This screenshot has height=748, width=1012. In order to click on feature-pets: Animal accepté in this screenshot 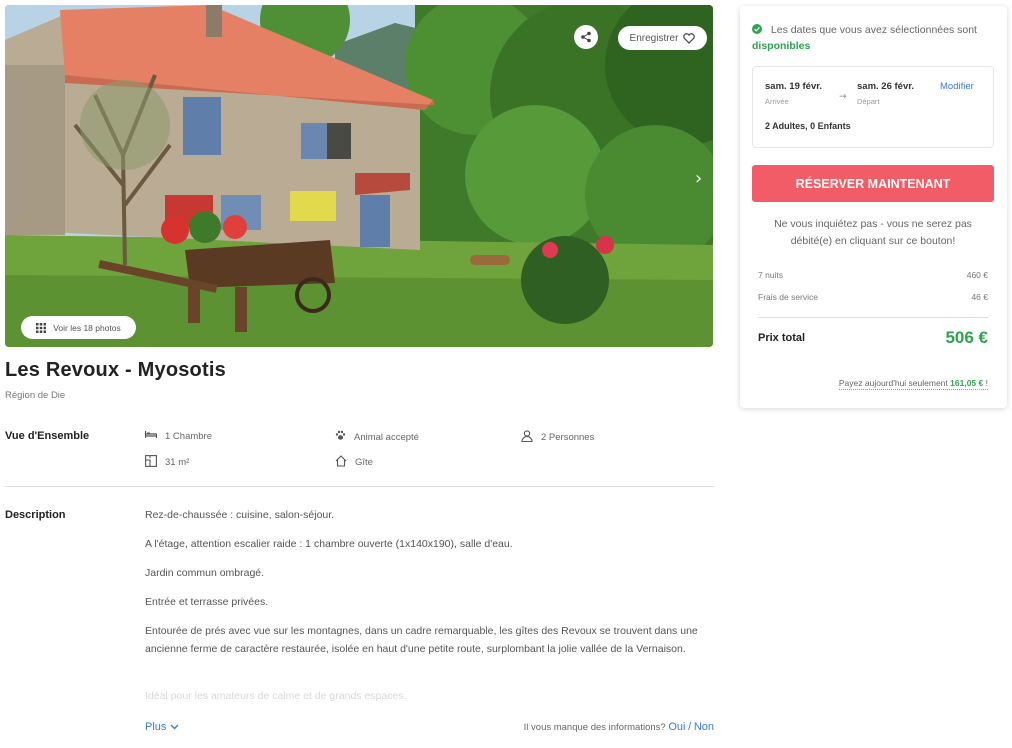, I will do `click(377, 437)`.